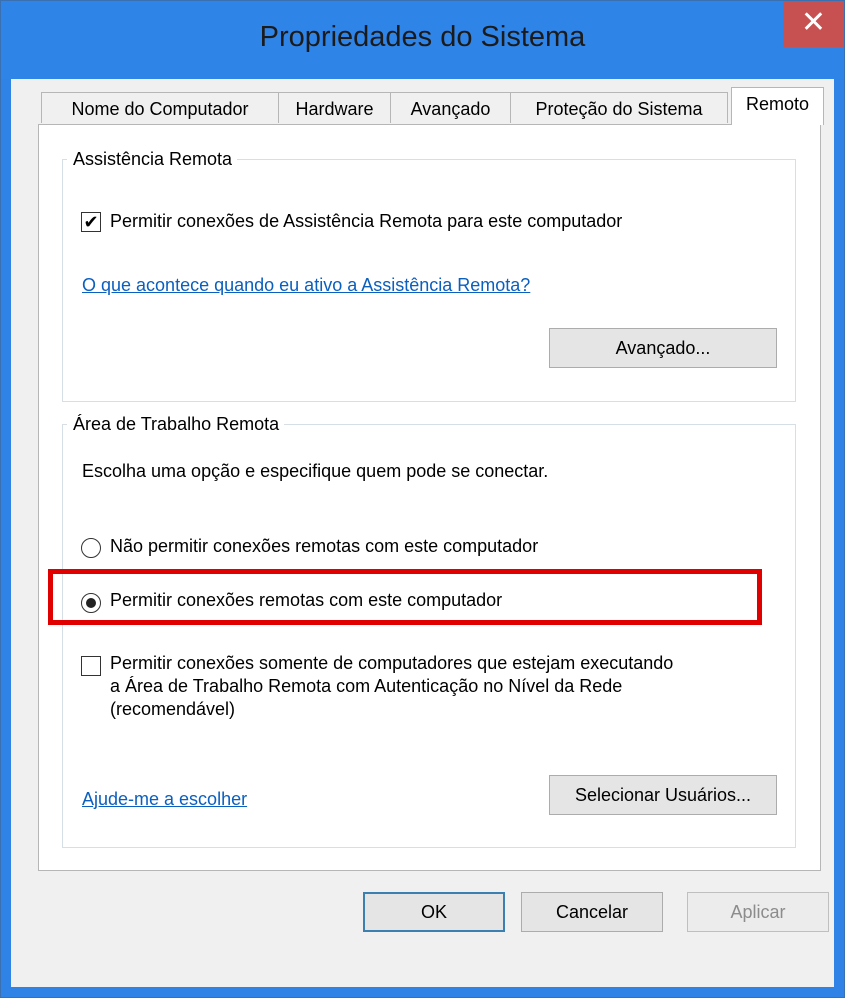  What do you see at coordinates (91, 666) in the screenshot?
I see `nla-only-checkbox` at bounding box center [91, 666].